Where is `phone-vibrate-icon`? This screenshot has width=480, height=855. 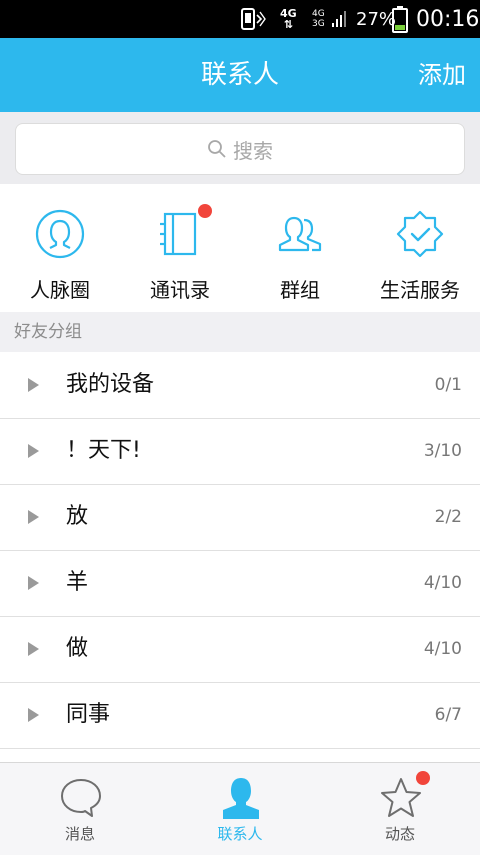
phone-vibrate-icon is located at coordinates (253, 19).